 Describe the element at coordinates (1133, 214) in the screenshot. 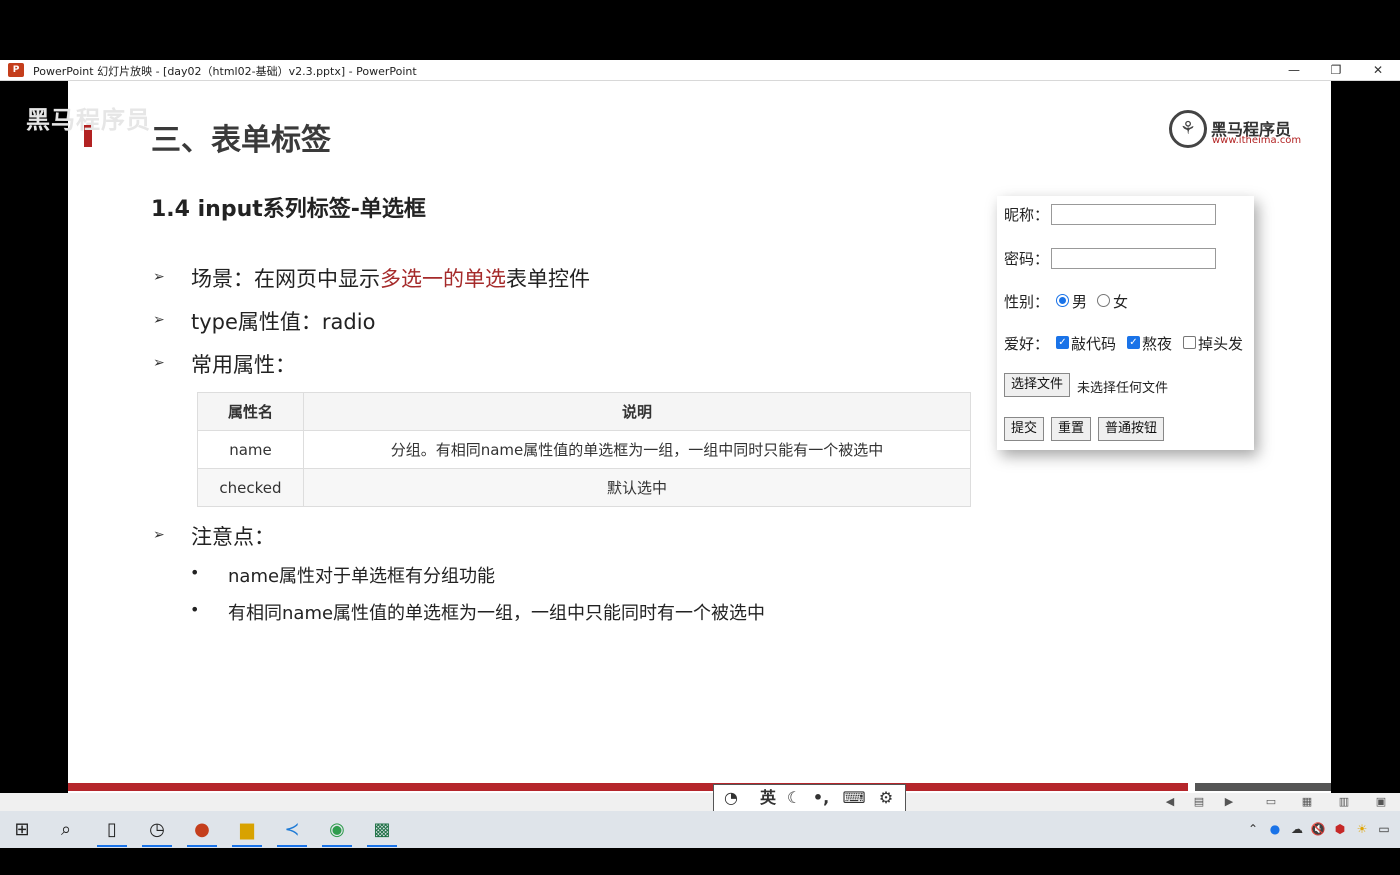

I see `nickname-input` at that location.